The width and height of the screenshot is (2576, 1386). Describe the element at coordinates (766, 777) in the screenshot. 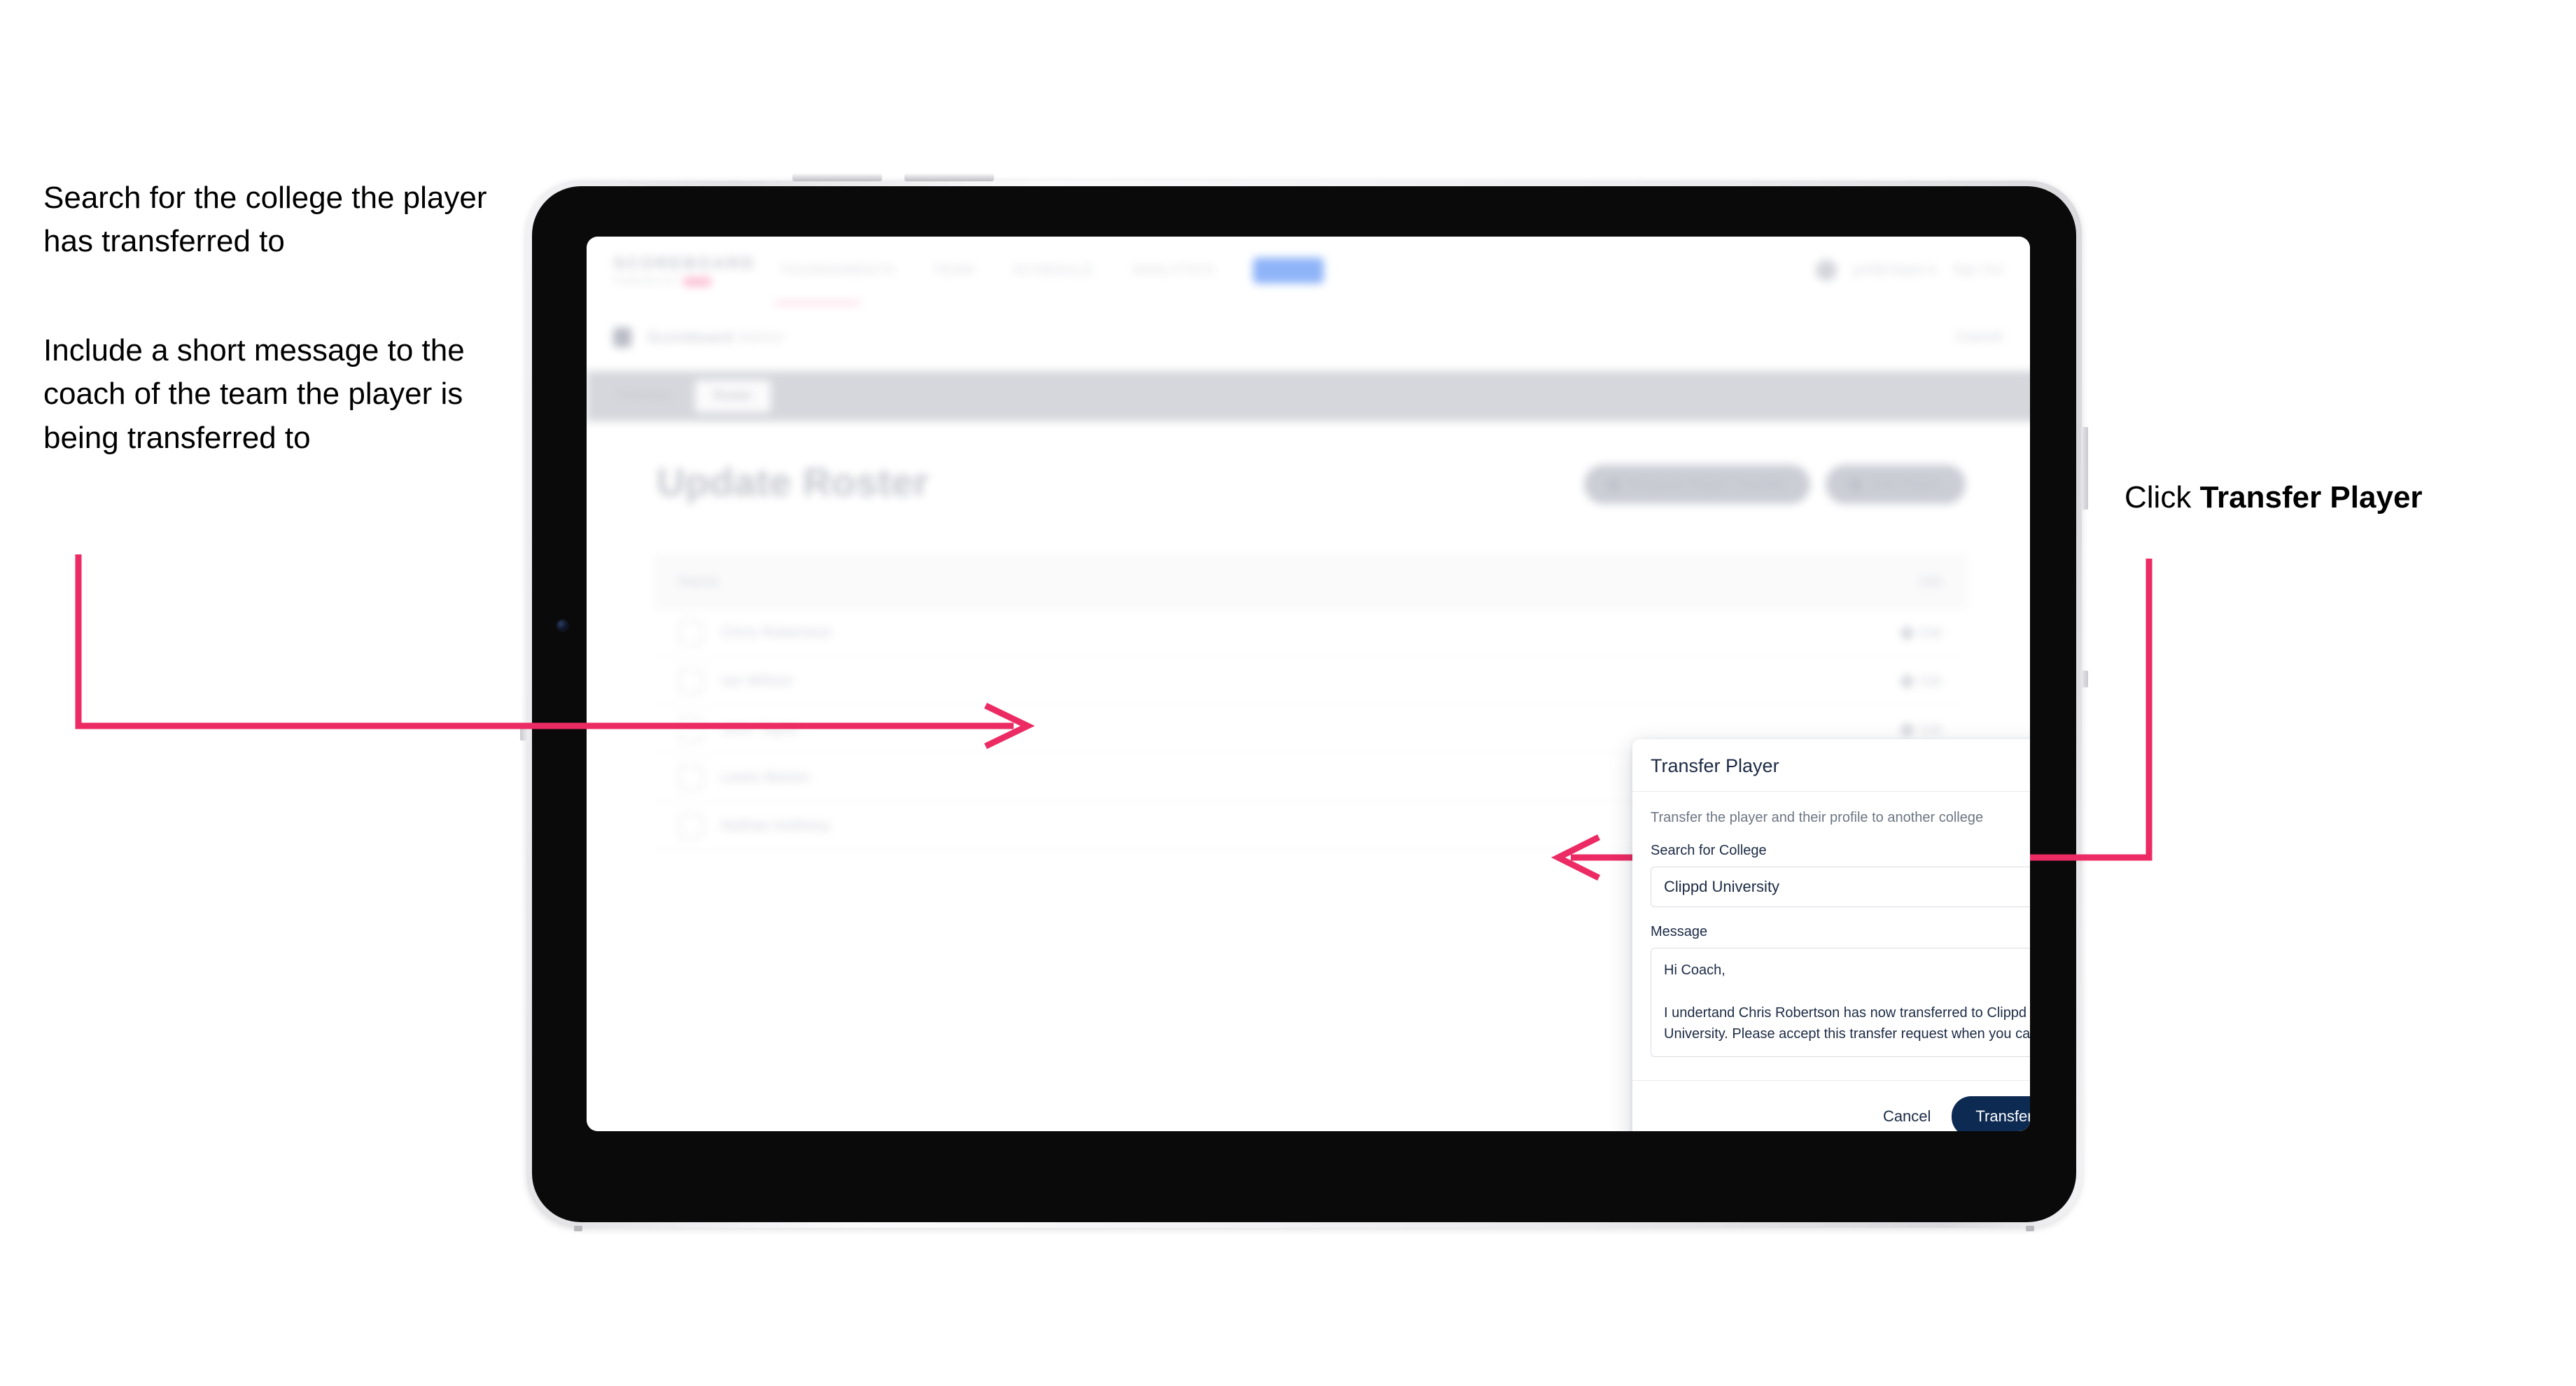

I see `player-name: Lewis Barton` at that location.